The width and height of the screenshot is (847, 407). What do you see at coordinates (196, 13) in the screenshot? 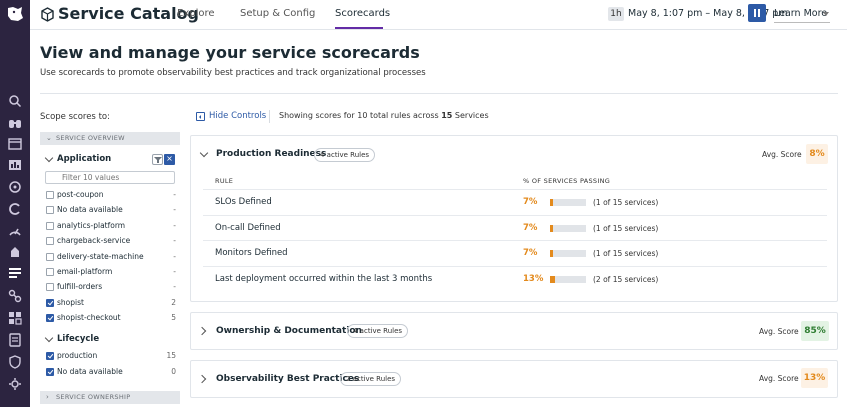
I see `tab-explore: Explore` at bounding box center [196, 13].